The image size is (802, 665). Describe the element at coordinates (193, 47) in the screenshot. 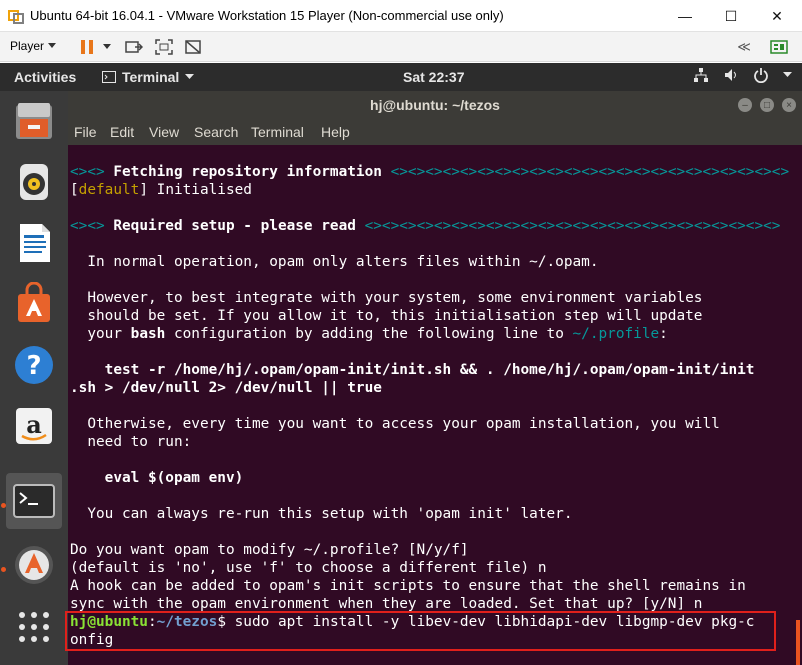

I see `unity-mode-icon` at that location.